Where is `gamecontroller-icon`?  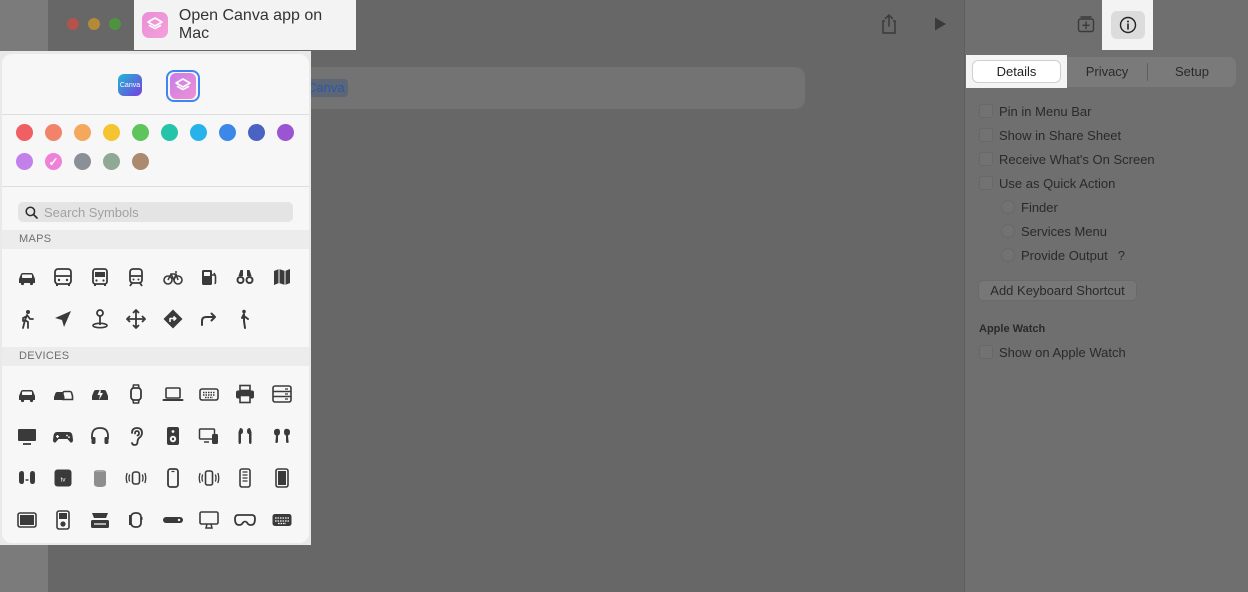
gamecontroller-icon is located at coordinates (63, 437).